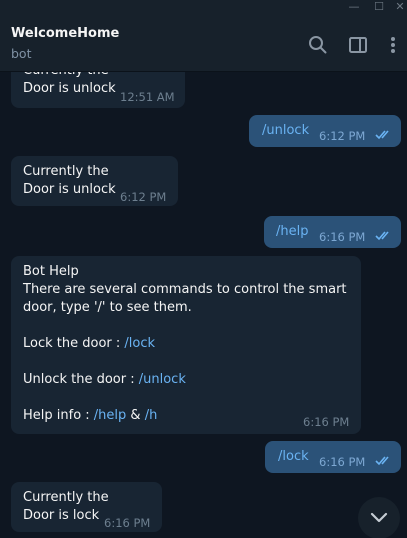  Describe the element at coordinates (21, 53) in the screenshot. I see `chat-subtitle: bot` at that location.